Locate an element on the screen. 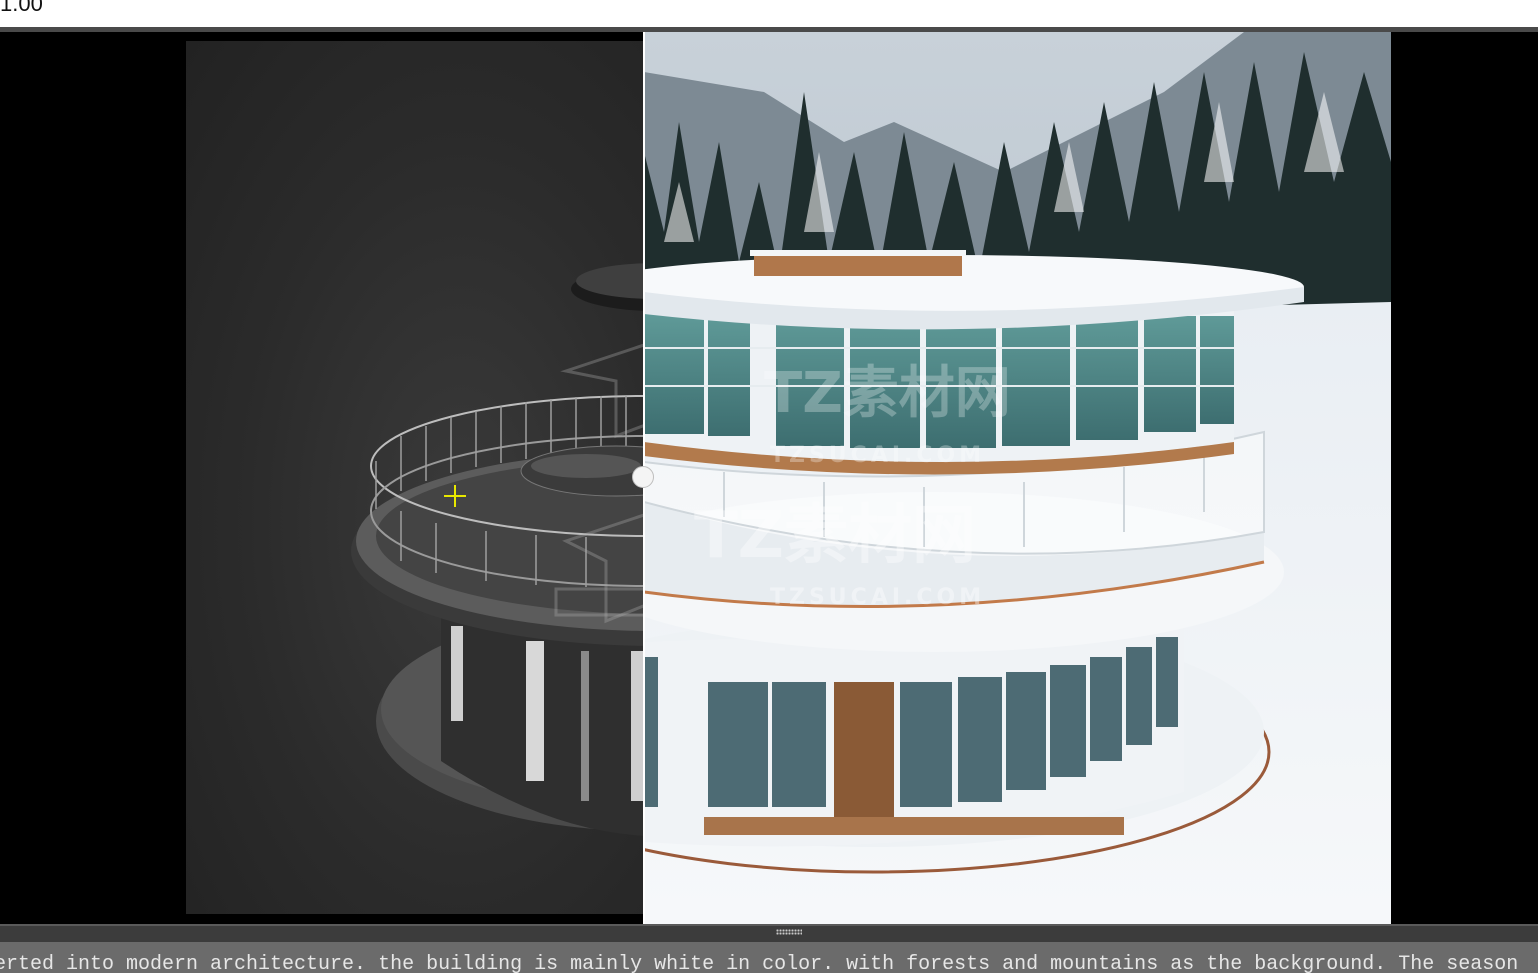 This screenshot has width=1538, height=973. top-toolbar: 1.00 is located at coordinates (769, 13).